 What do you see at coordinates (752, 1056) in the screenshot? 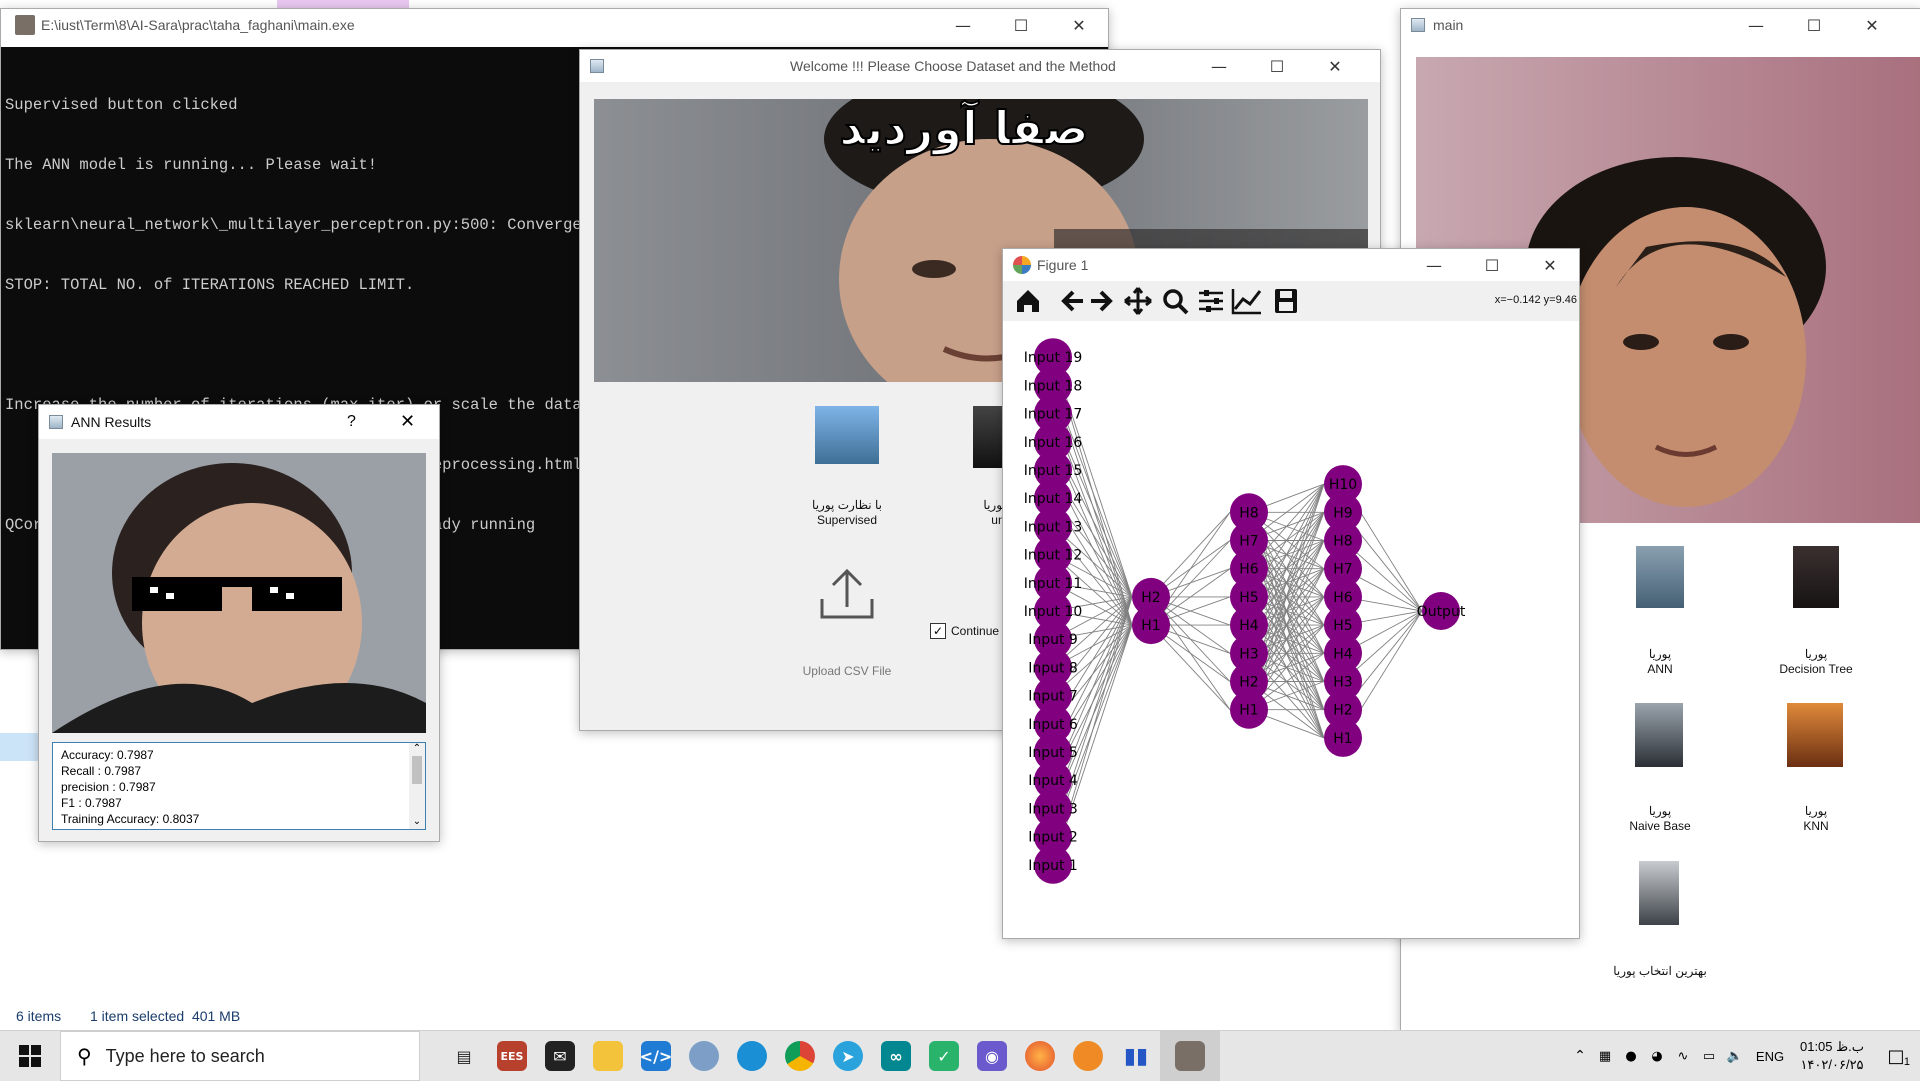
I see `edge-icon` at bounding box center [752, 1056].